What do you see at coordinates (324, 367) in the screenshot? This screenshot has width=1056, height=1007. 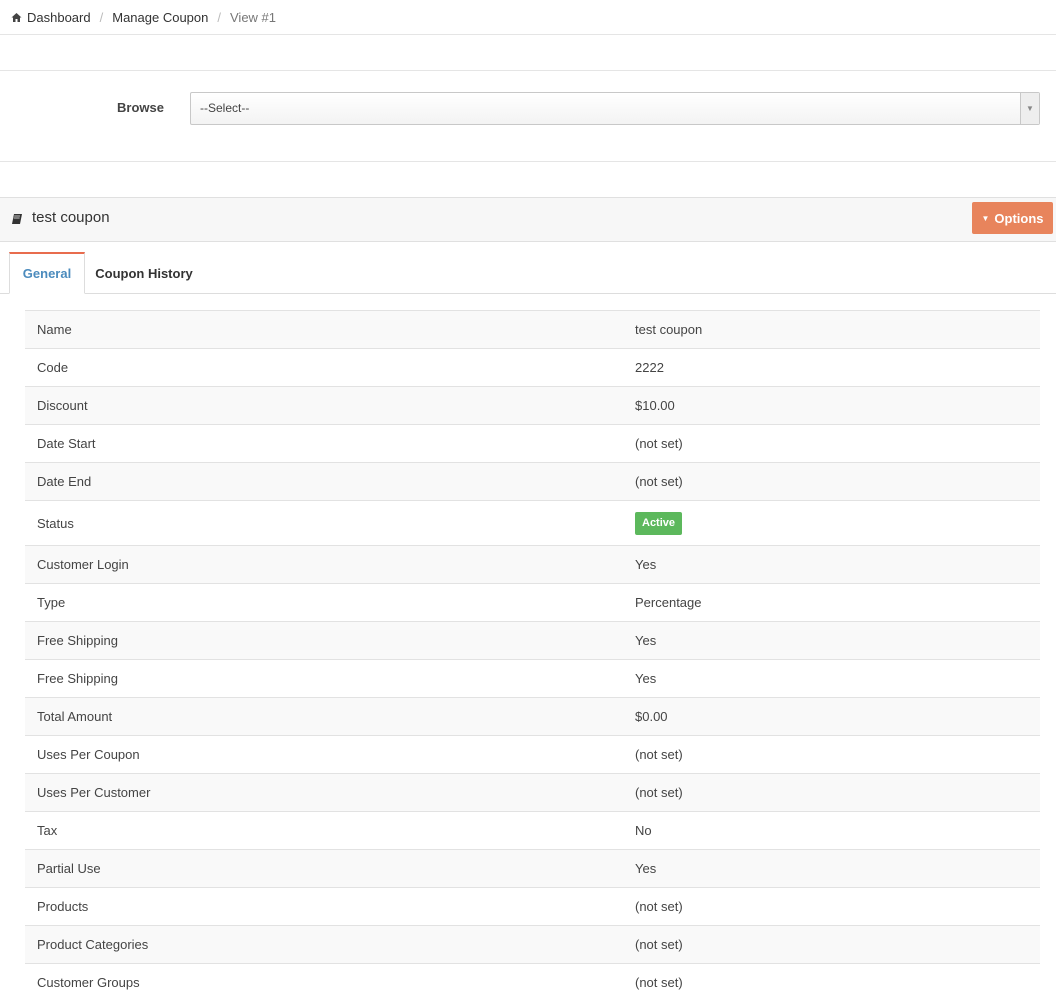 I see `row-label: Code` at bounding box center [324, 367].